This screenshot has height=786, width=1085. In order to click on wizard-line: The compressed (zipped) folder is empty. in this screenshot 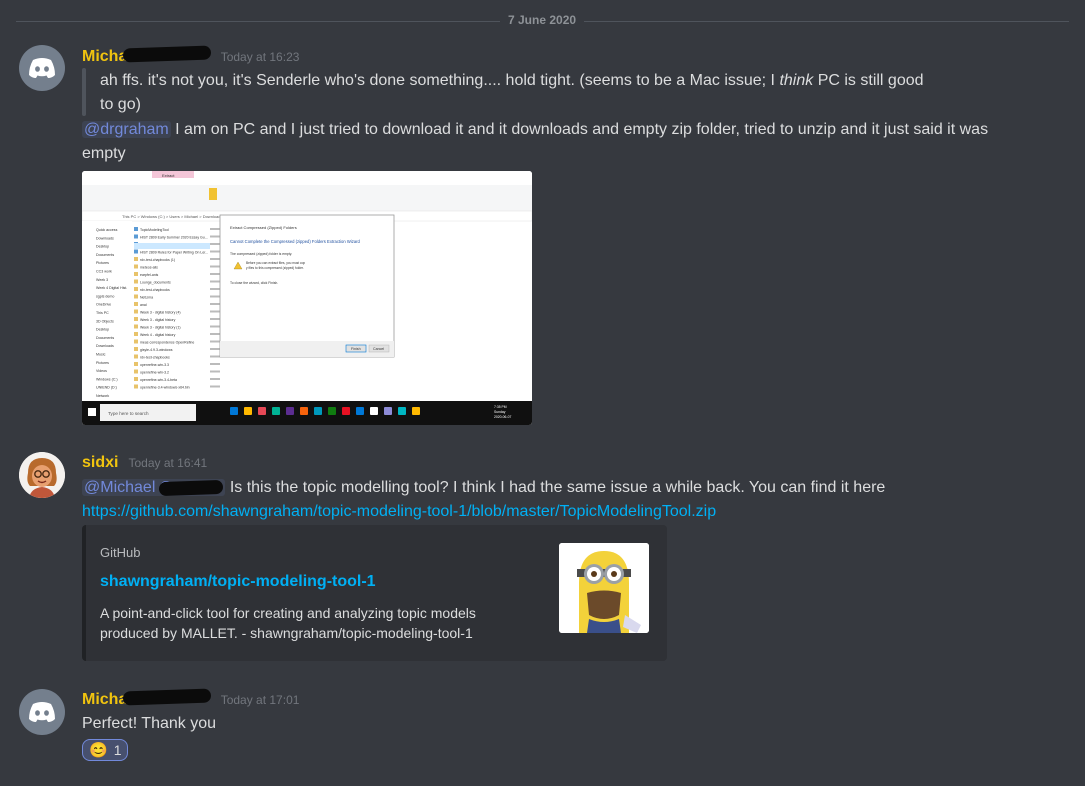, I will do `click(261, 254)`.